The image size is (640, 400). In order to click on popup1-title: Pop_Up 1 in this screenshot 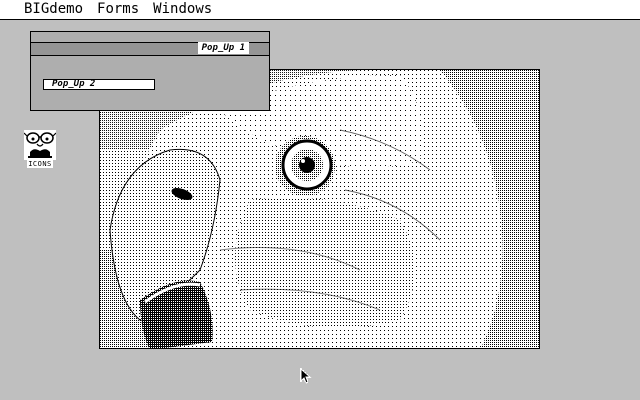, I will do `click(223, 48)`.